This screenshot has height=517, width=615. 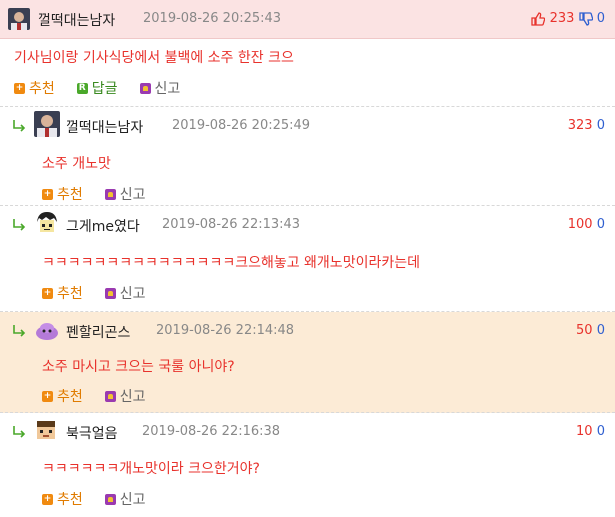 What do you see at coordinates (212, 18) in the screenshot?
I see `timestamp: 2019-08-26 20:25:43` at bounding box center [212, 18].